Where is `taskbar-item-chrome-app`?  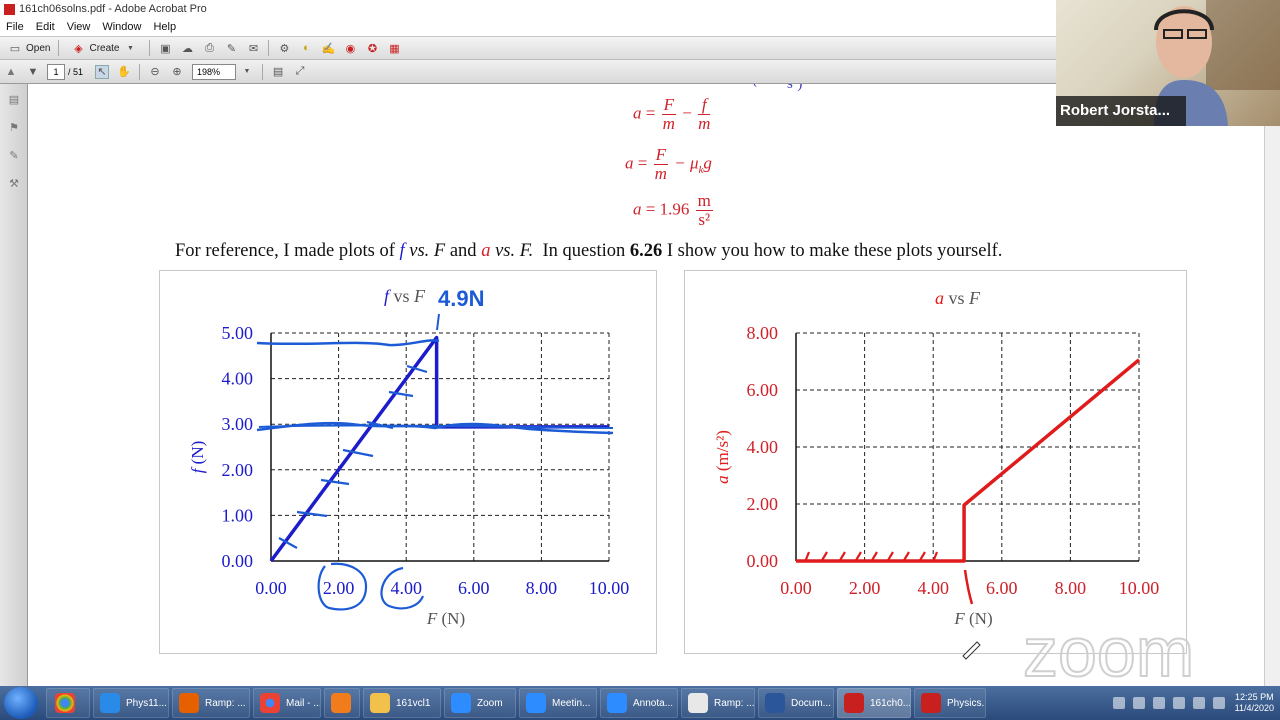
taskbar-item-chrome-app is located at coordinates (68, 703).